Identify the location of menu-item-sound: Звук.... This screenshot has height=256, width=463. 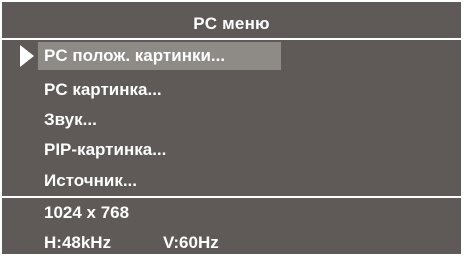
(67, 120).